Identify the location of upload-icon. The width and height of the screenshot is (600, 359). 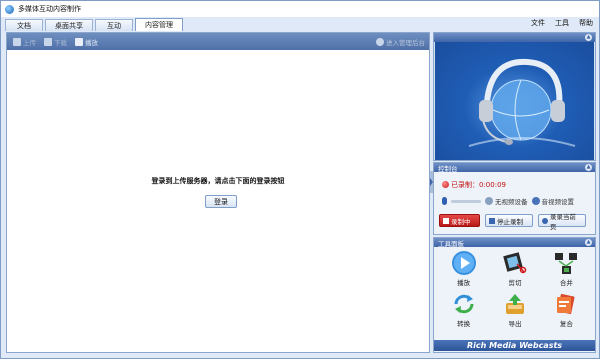
(17, 41).